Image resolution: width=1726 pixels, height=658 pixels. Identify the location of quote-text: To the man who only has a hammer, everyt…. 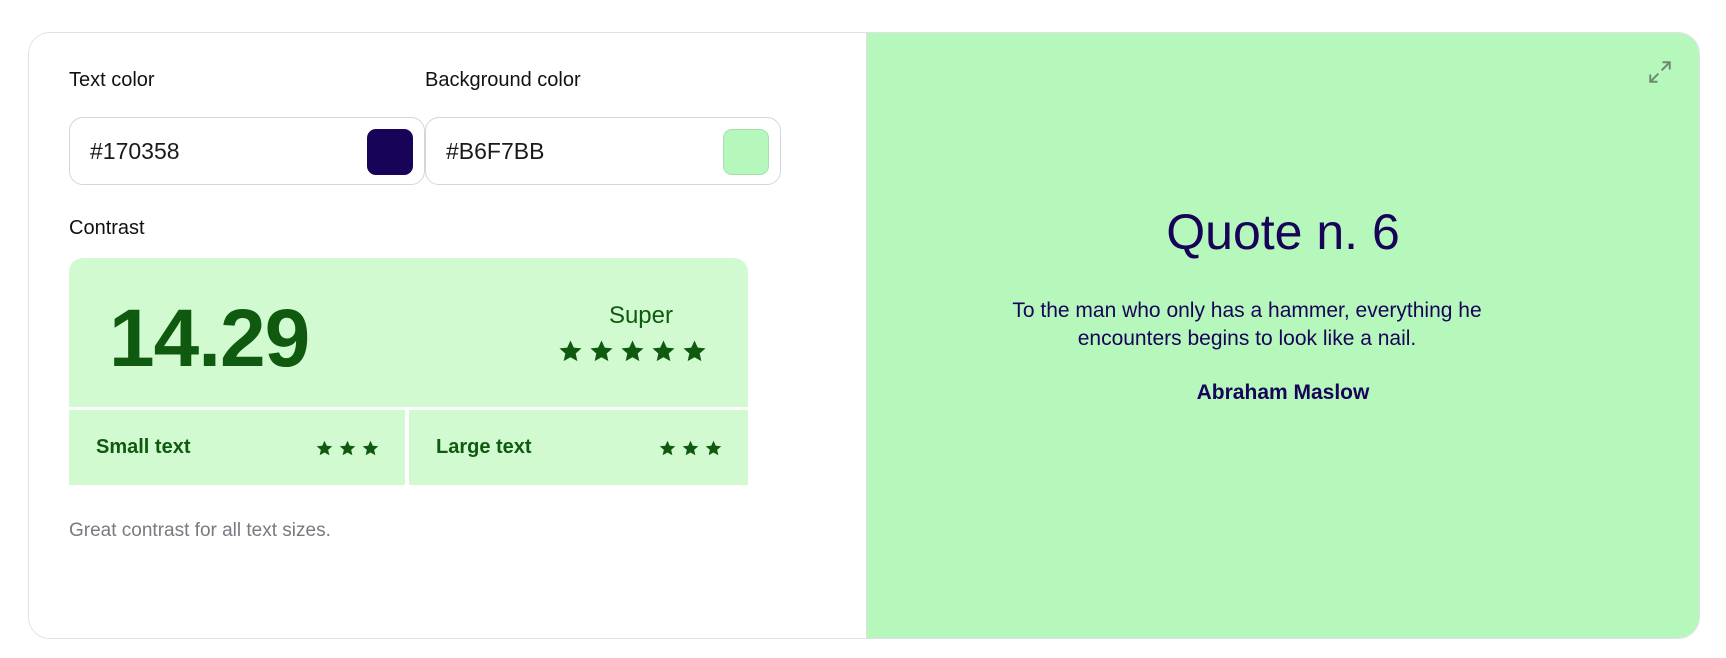
(1247, 324).